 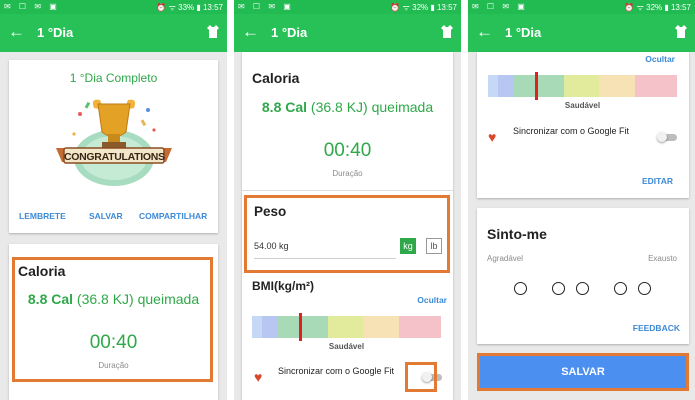 I want to click on save-button: SALVAR, so click(x=106, y=216).